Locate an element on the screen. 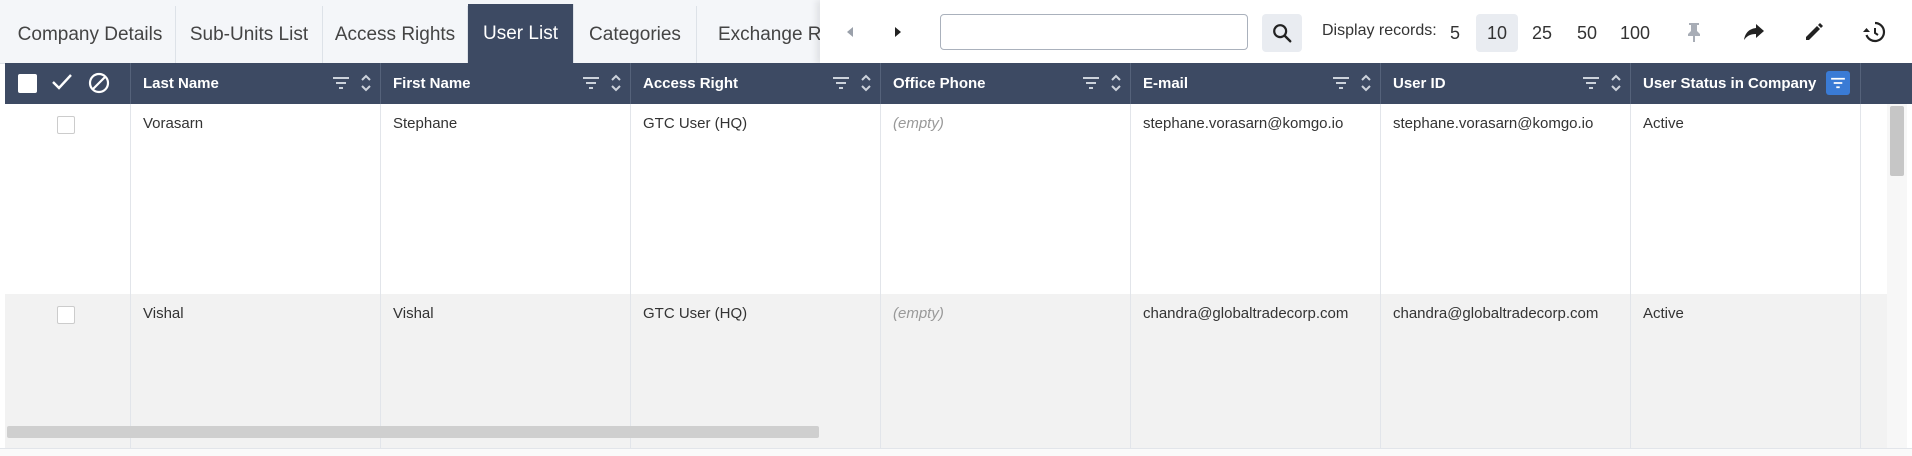  column-label: Access Right is located at coordinates (691, 83).